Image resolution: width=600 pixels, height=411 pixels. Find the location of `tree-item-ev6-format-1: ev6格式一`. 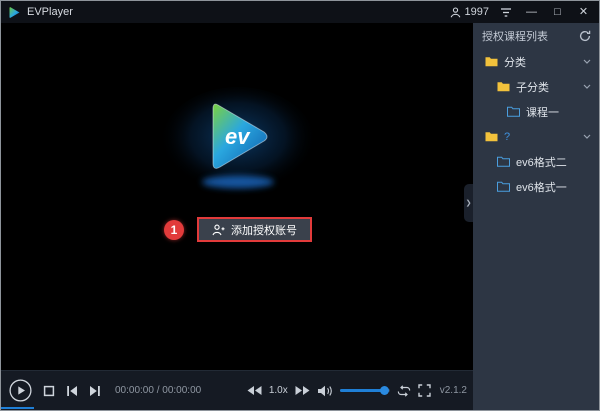

tree-item-ev6-format-1: ev6格式一 is located at coordinates (536, 186).